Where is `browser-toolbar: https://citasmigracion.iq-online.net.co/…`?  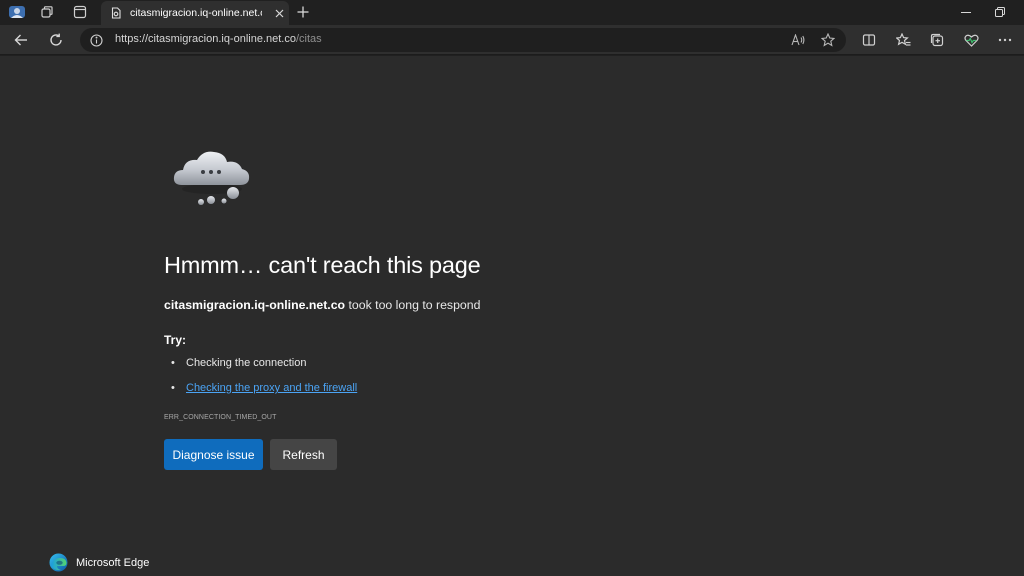 browser-toolbar: https://citasmigracion.iq-online.net.co/… is located at coordinates (512, 40).